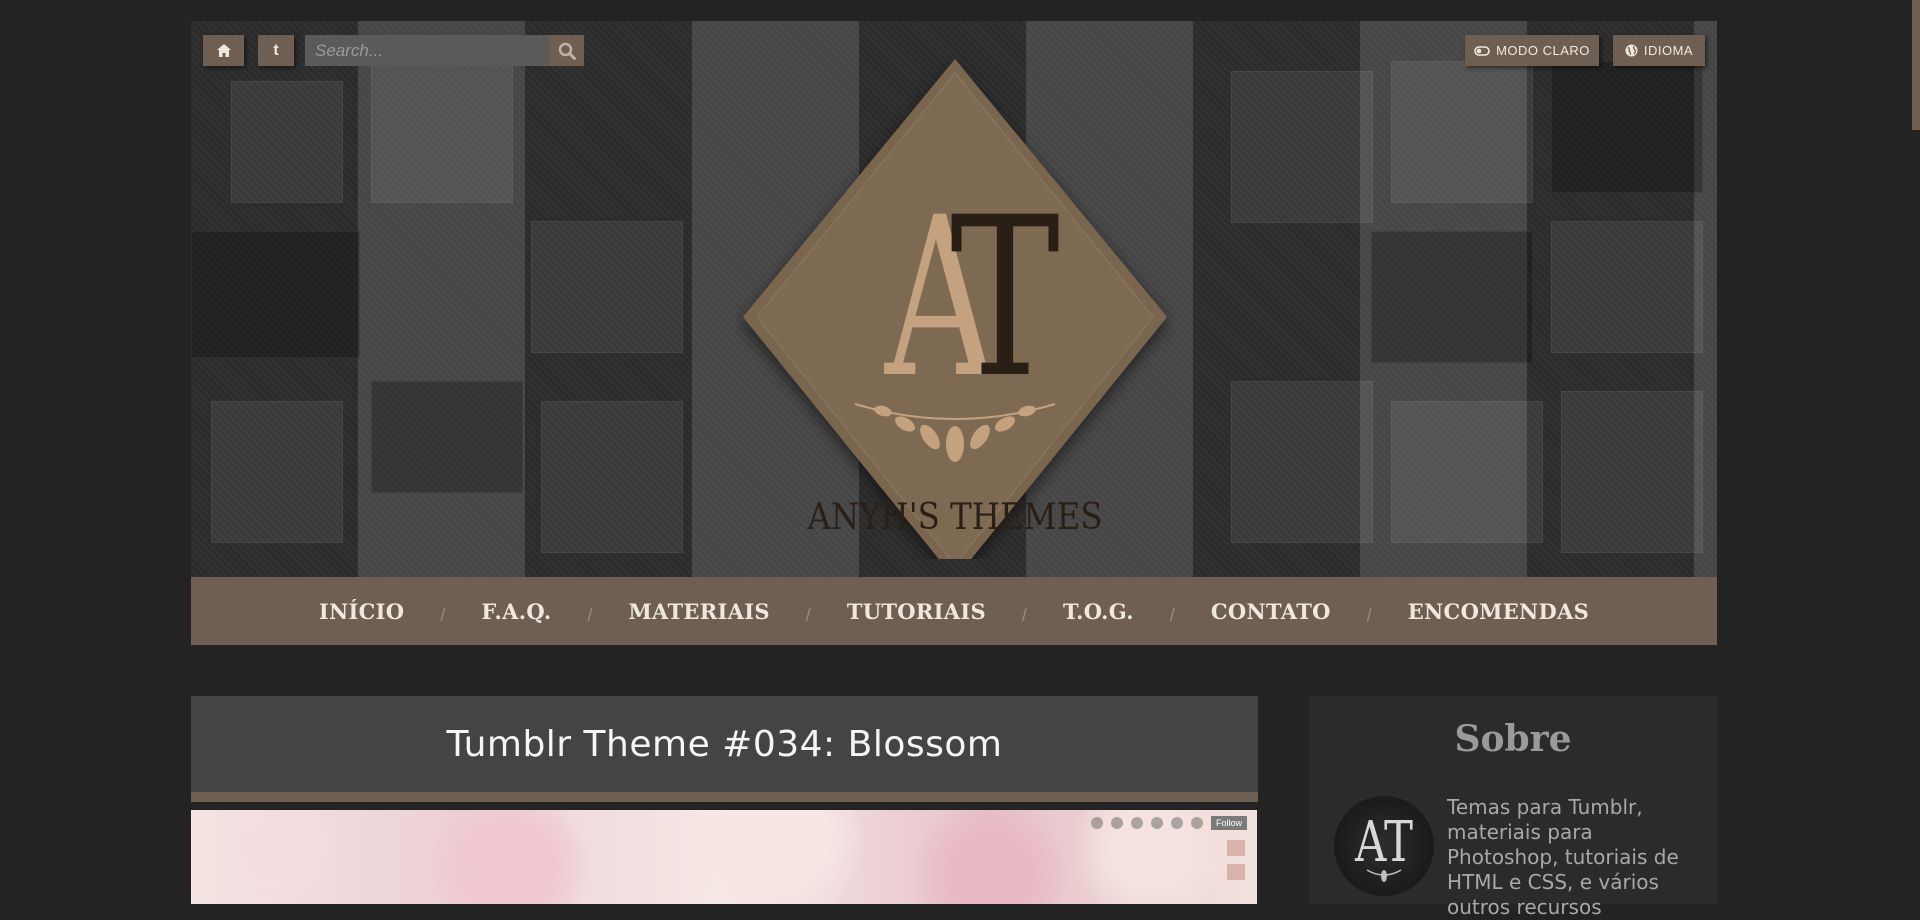 Image resolution: width=1920 pixels, height=920 pixels. What do you see at coordinates (427, 50) in the screenshot?
I see `search-input` at bounding box center [427, 50].